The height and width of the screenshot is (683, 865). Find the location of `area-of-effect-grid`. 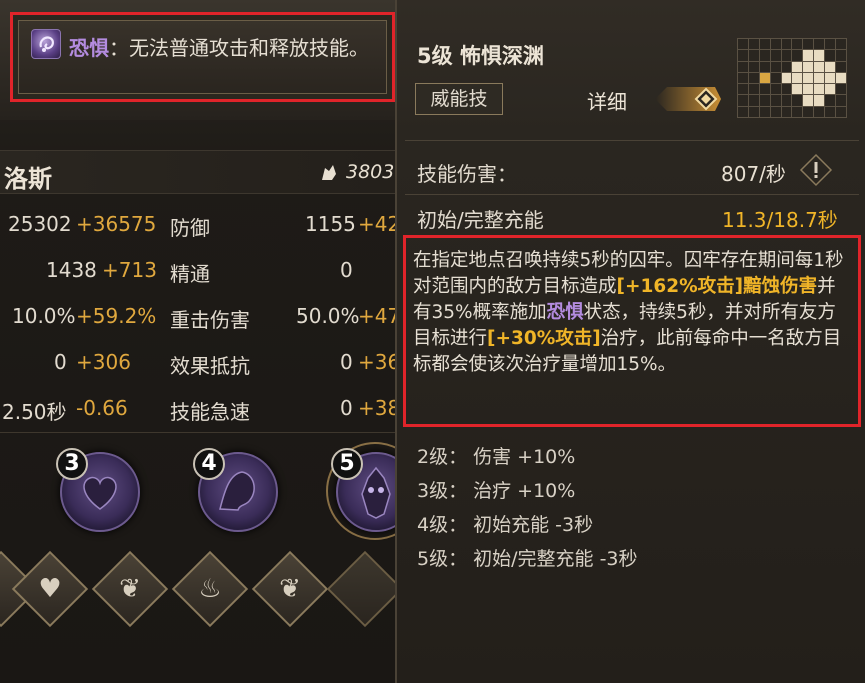

area-of-effect-grid is located at coordinates (792, 78).